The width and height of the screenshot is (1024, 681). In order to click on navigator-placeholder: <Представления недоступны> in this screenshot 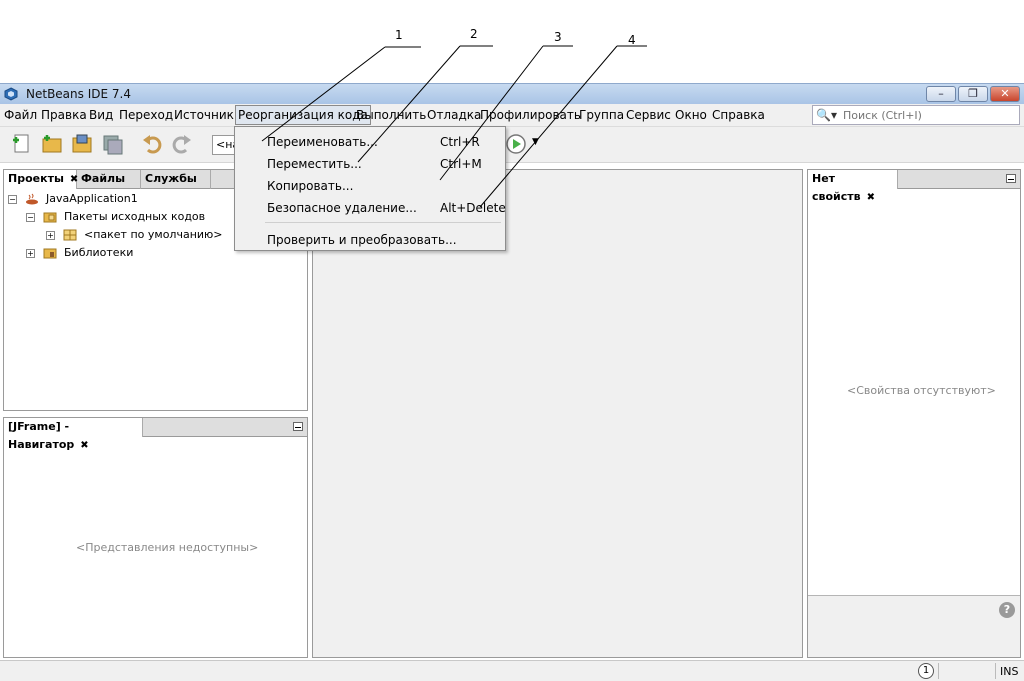, I will do `click(167, 547)`.